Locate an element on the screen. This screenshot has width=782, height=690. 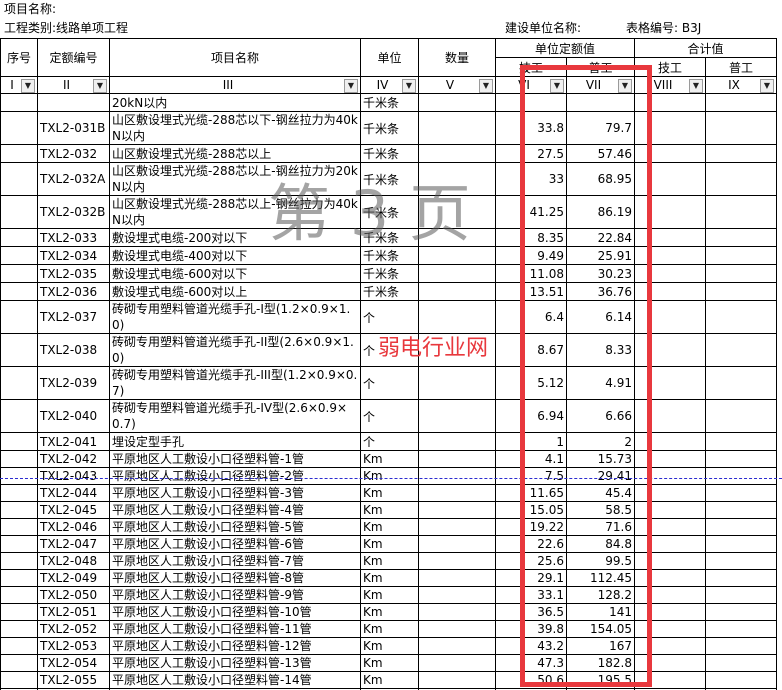
cell-code: TXL2-048 is located at coordinates (73, 561).